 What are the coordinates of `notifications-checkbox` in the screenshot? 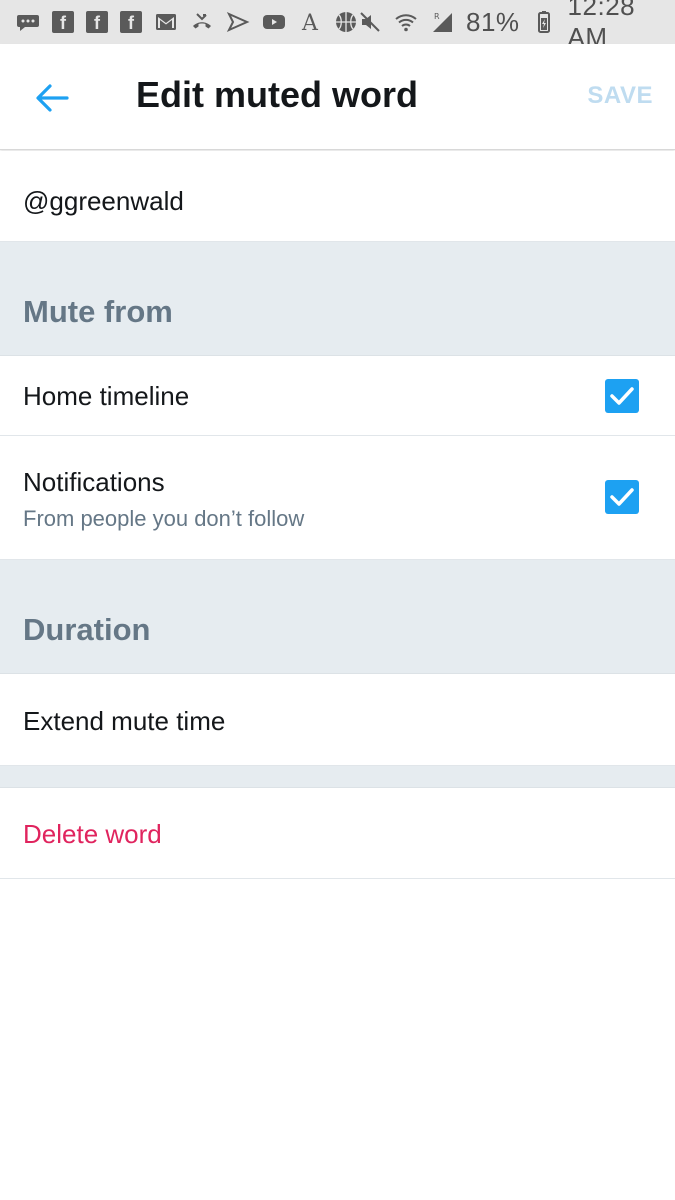 It's located at (622, 497).